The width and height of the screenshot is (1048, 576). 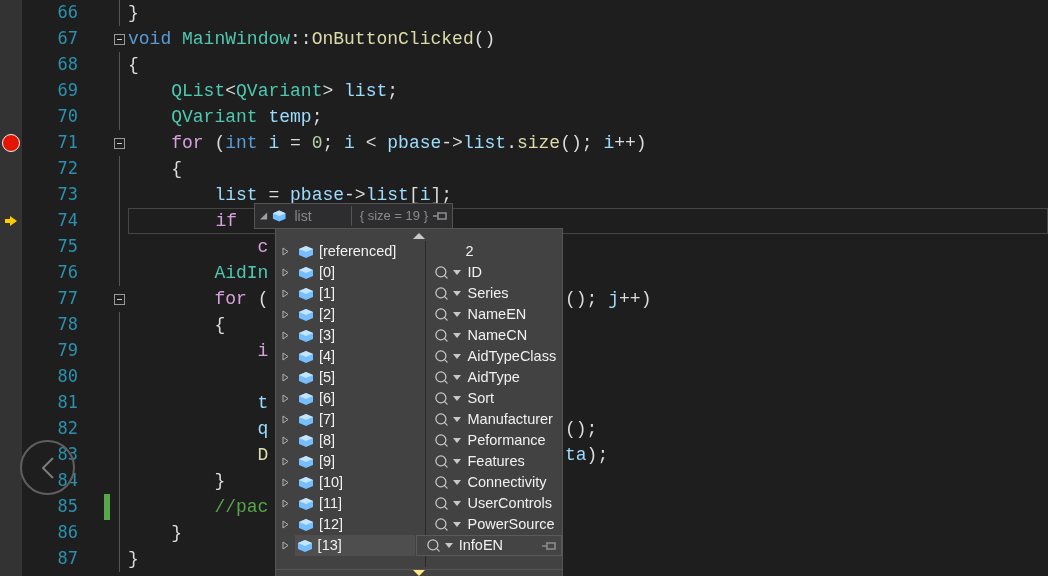 What do you see at coordinates (360, 503) in the screenshot?
I see `tree-row: [11]` at bounding box center [360, 503].